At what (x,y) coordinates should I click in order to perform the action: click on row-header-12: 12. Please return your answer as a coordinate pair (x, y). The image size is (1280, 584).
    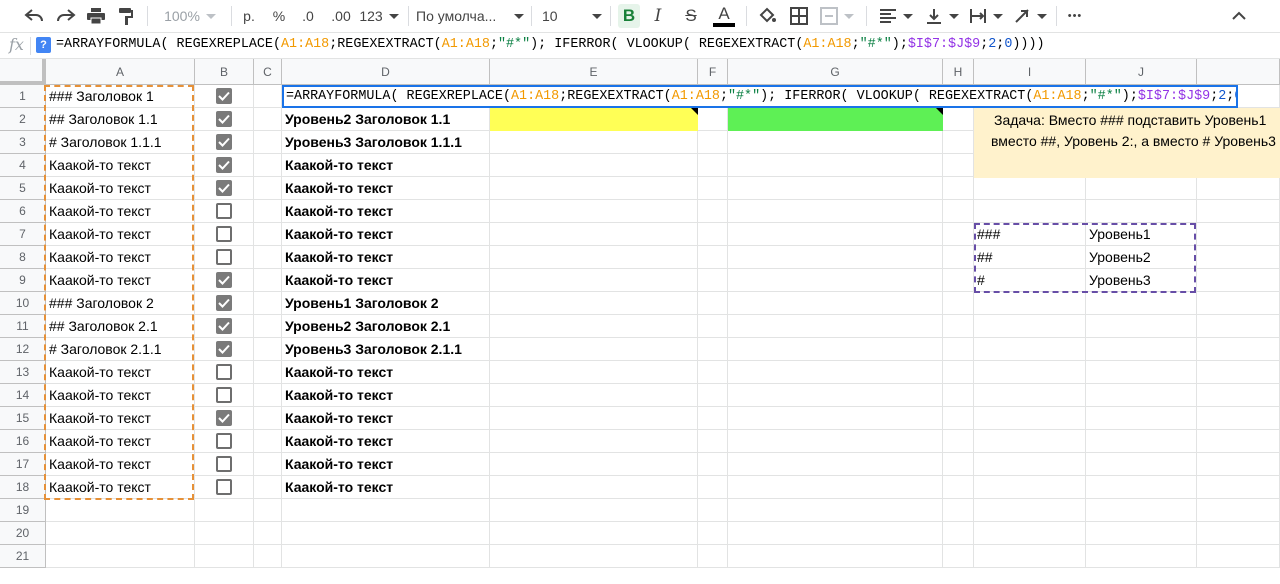
    Looking at the image, I should click on (23, 349).